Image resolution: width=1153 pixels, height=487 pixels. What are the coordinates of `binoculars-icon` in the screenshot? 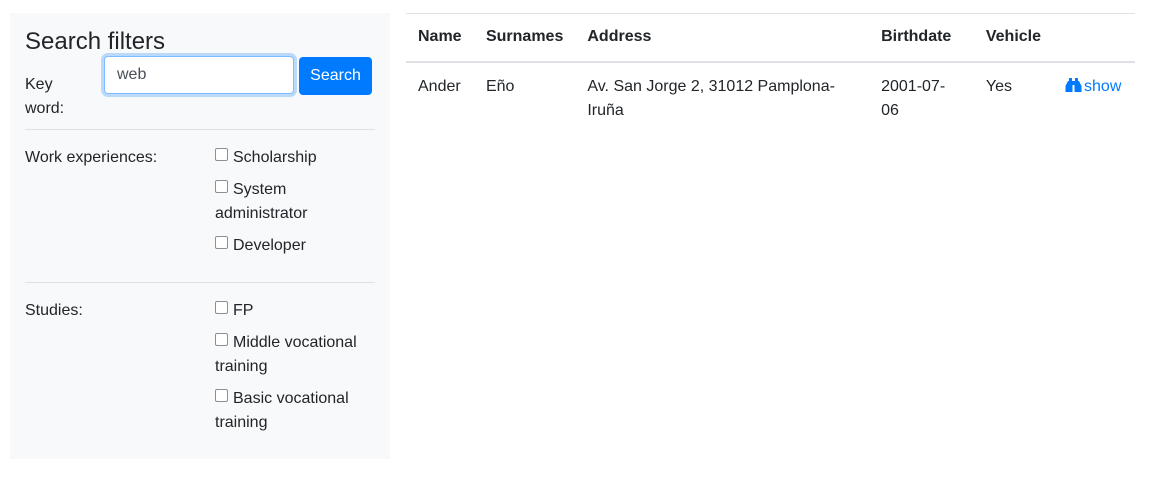 It's located at (1073, 84).